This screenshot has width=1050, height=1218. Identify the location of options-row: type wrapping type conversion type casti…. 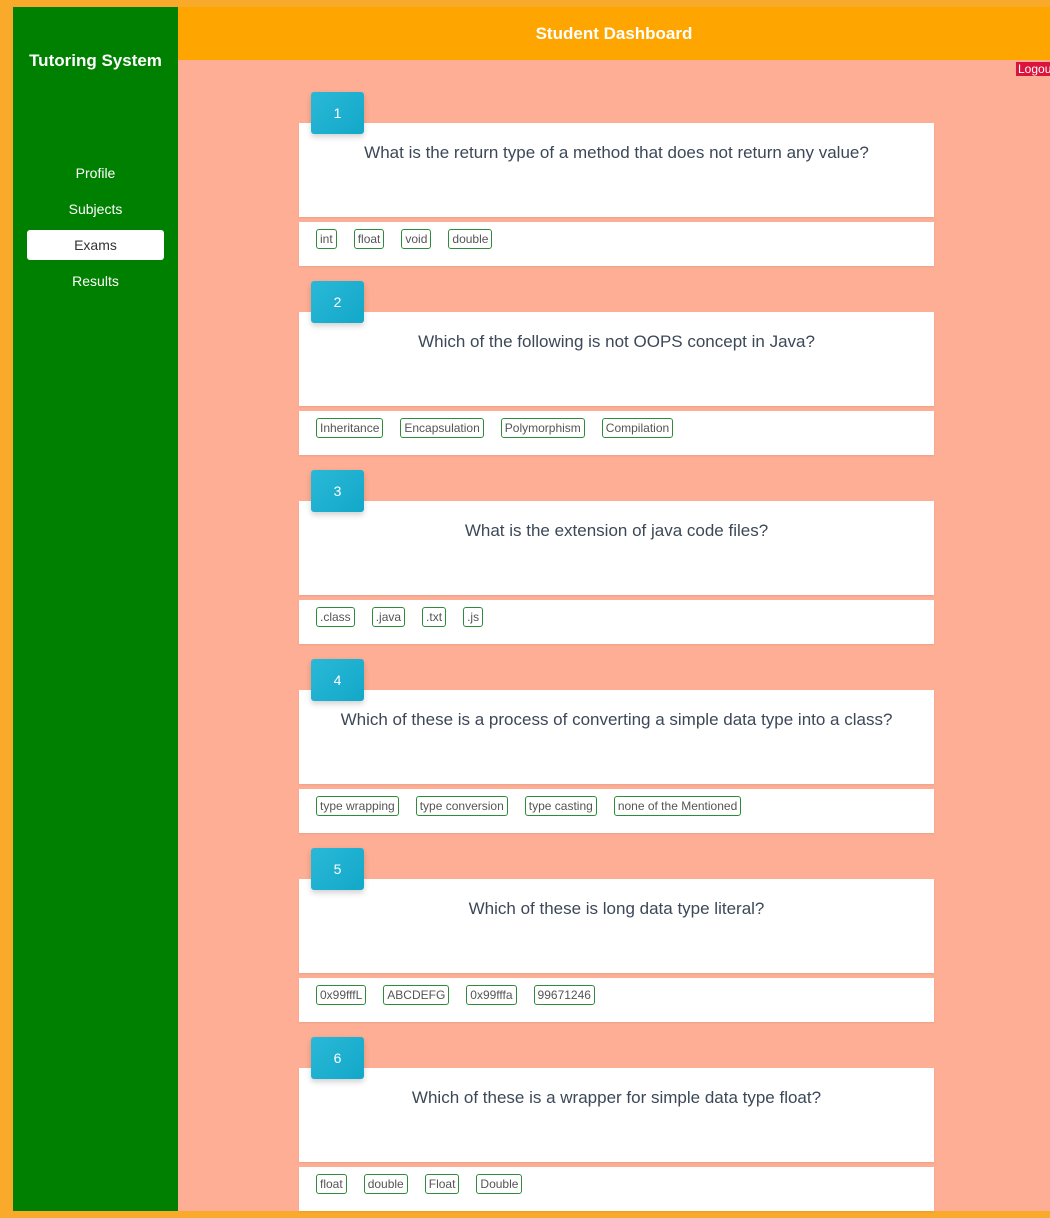
(616, 811).